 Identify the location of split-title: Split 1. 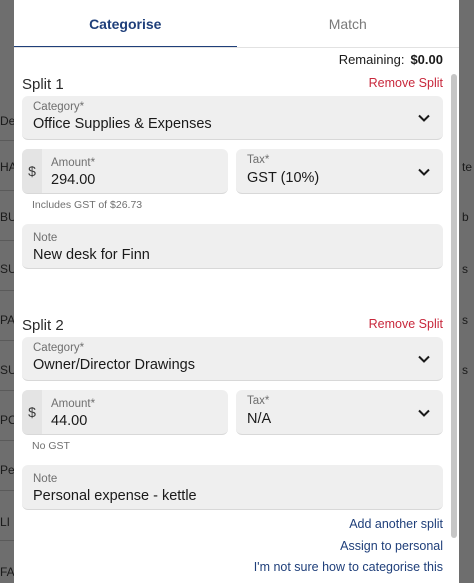
(43, 84).